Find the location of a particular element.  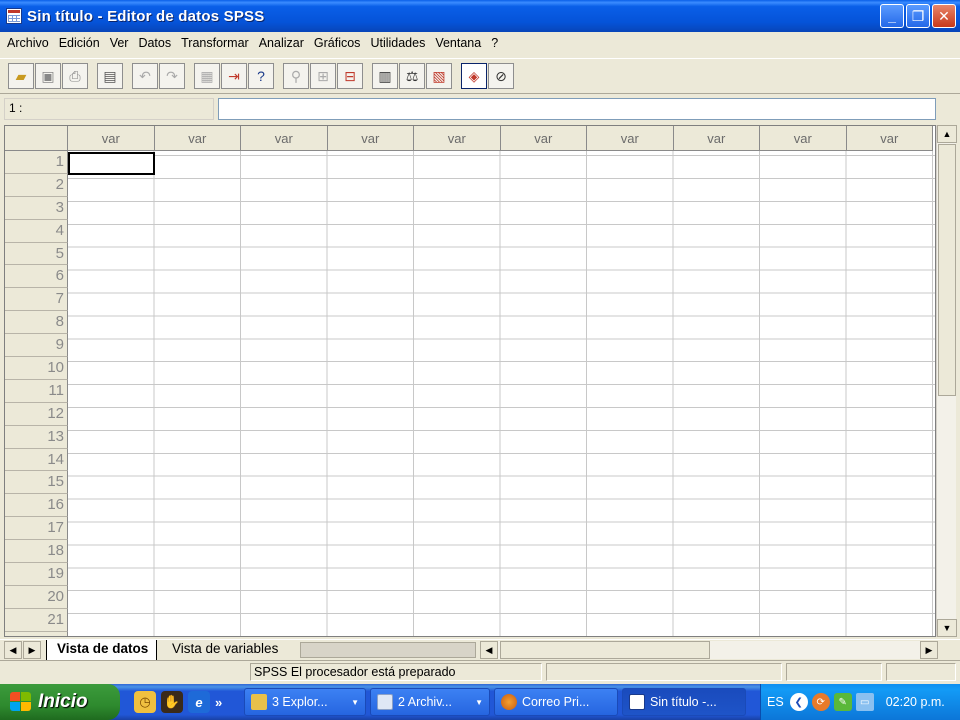

clock-time: 02:20 p.m. is located at coordinates (915, 702).